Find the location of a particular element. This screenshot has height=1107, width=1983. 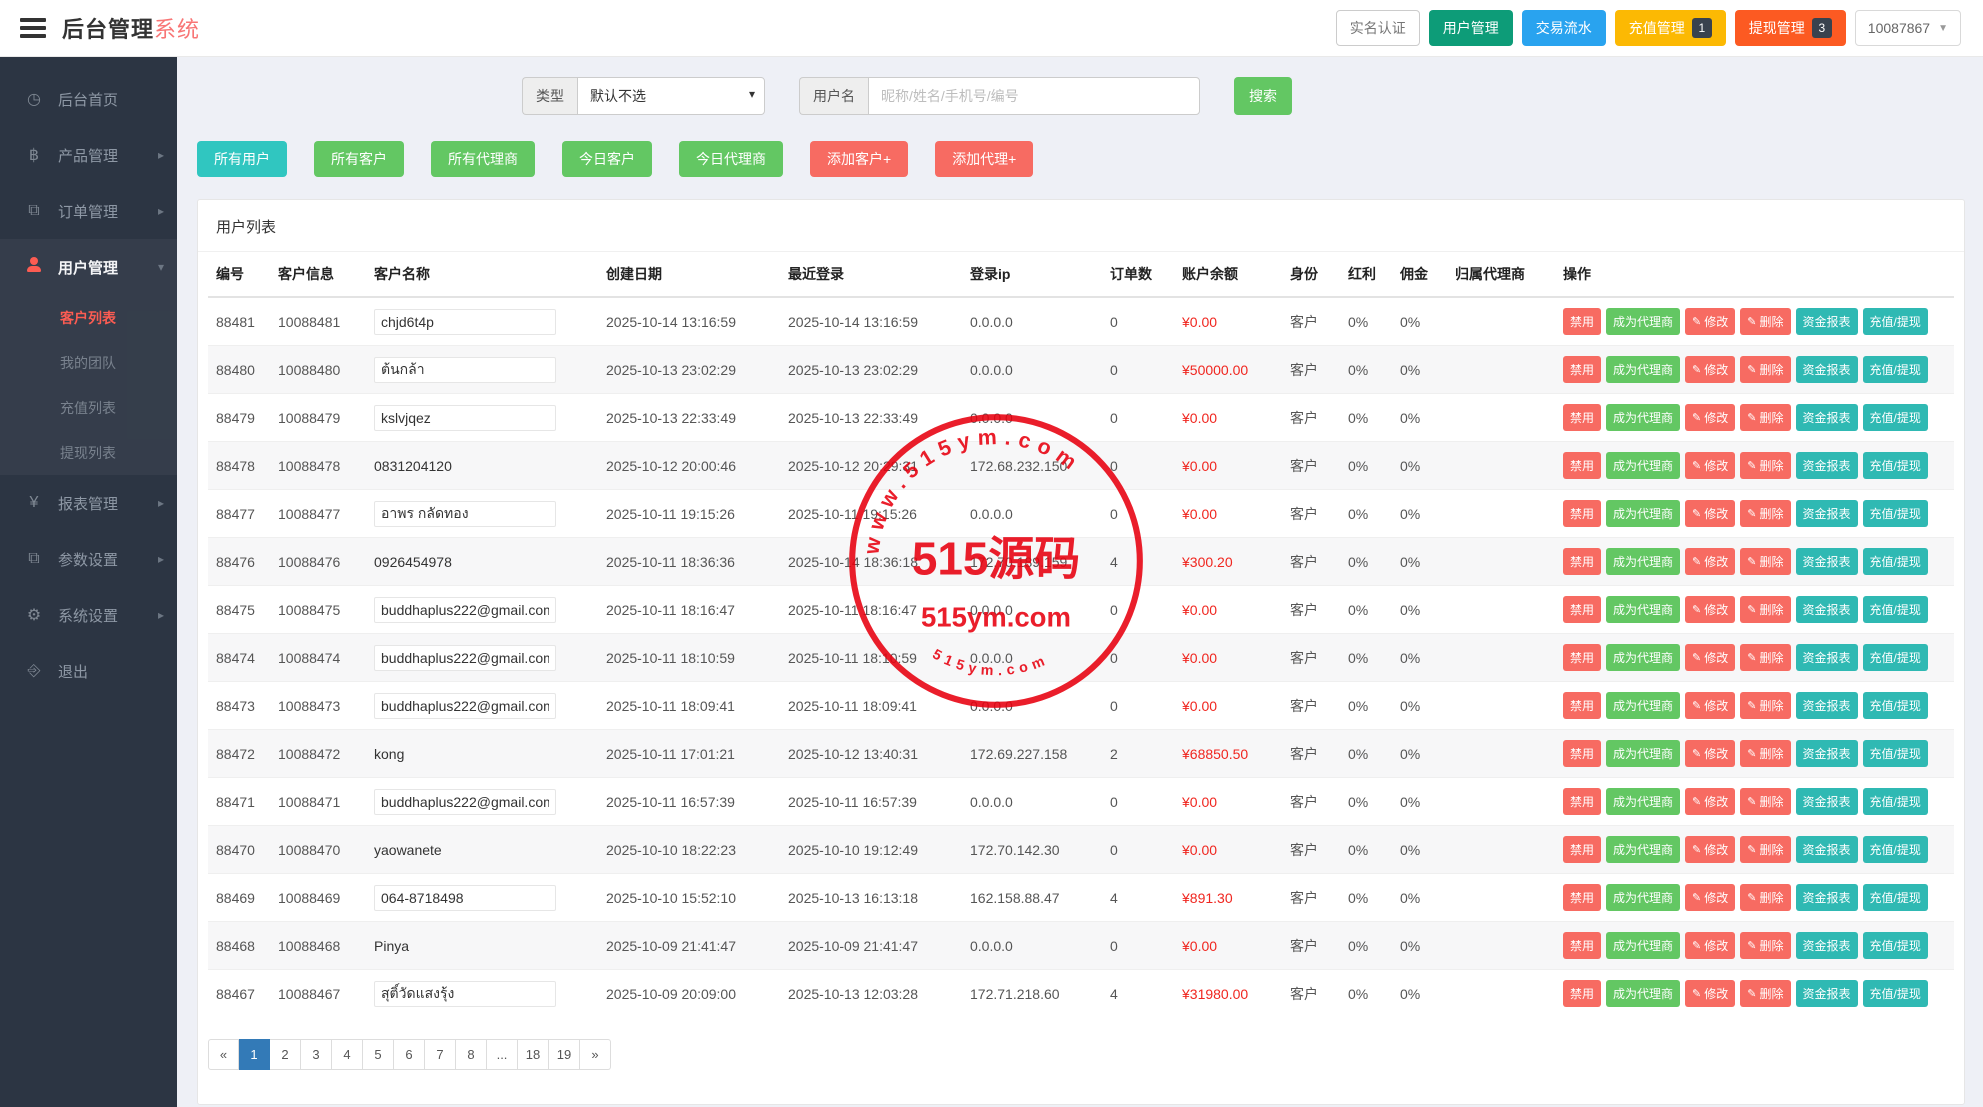

pagination-next: » is located at coordinates (595, 1054).